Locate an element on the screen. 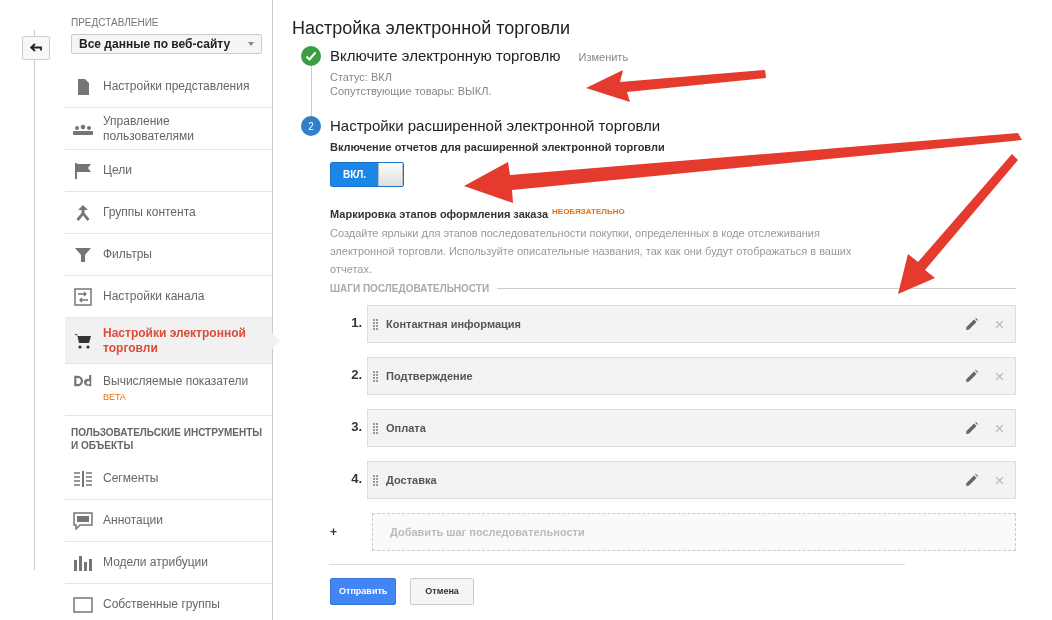 This screenshot has height=620, width=1052. sidebar-item: Настройки электронной торговли is located at coordinates (168, 341).